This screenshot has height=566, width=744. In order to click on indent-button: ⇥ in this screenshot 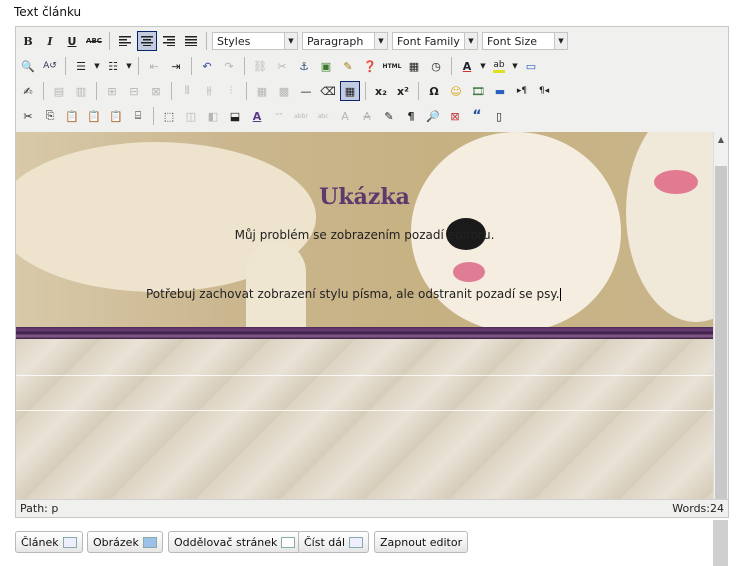, I will do `click(176, 66)`.